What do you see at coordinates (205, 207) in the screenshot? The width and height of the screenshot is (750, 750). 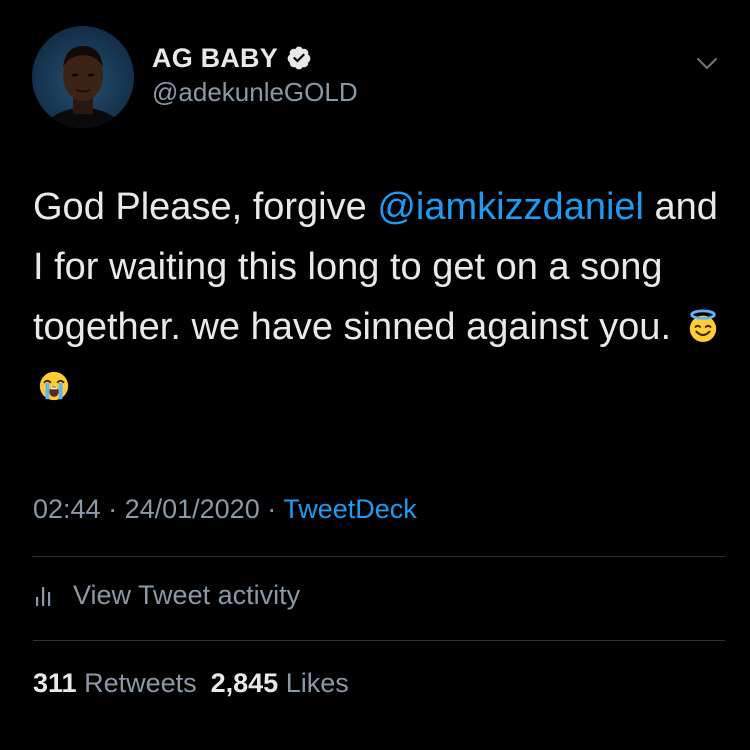 I see `tweet-text-start: God Please, forgive` at bounding box center [205, 207].